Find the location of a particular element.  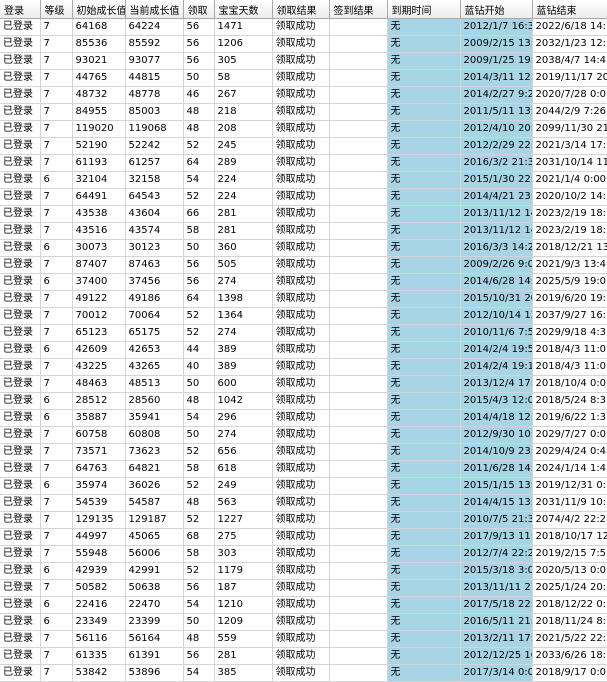

cell-current-growth: 87463 is located at coordinates (154, 265).